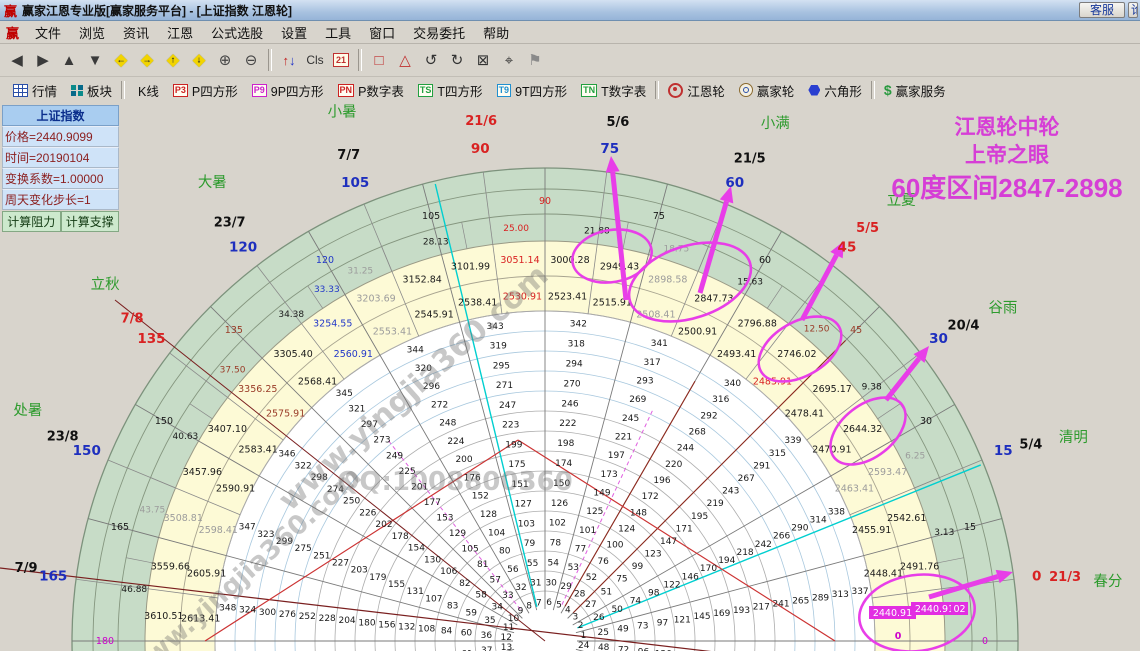  What do you see at coordinates (31, 221) in the screenshot?
I see `calc-resistance-button: 计算阻力` at bounding box center [31, 221].